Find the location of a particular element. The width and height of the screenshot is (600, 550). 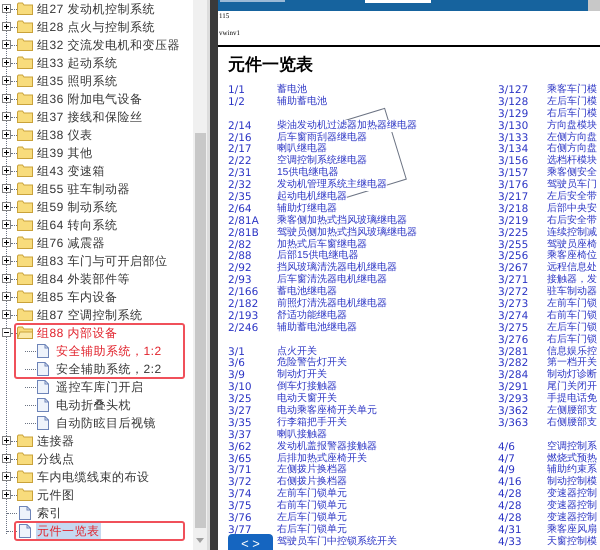

entry-code: 2/35 is located at coordinates (240, 196).